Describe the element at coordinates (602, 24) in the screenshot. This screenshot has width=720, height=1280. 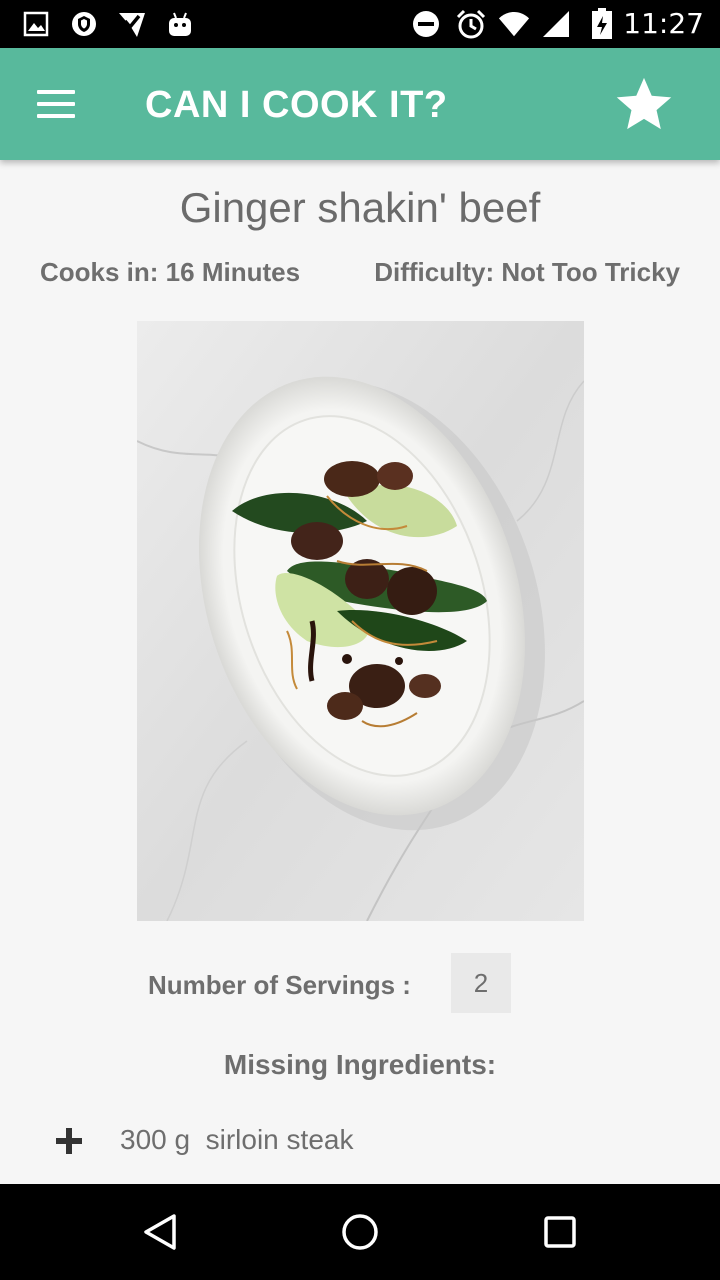
I see `battery-charging-icon` at that location.